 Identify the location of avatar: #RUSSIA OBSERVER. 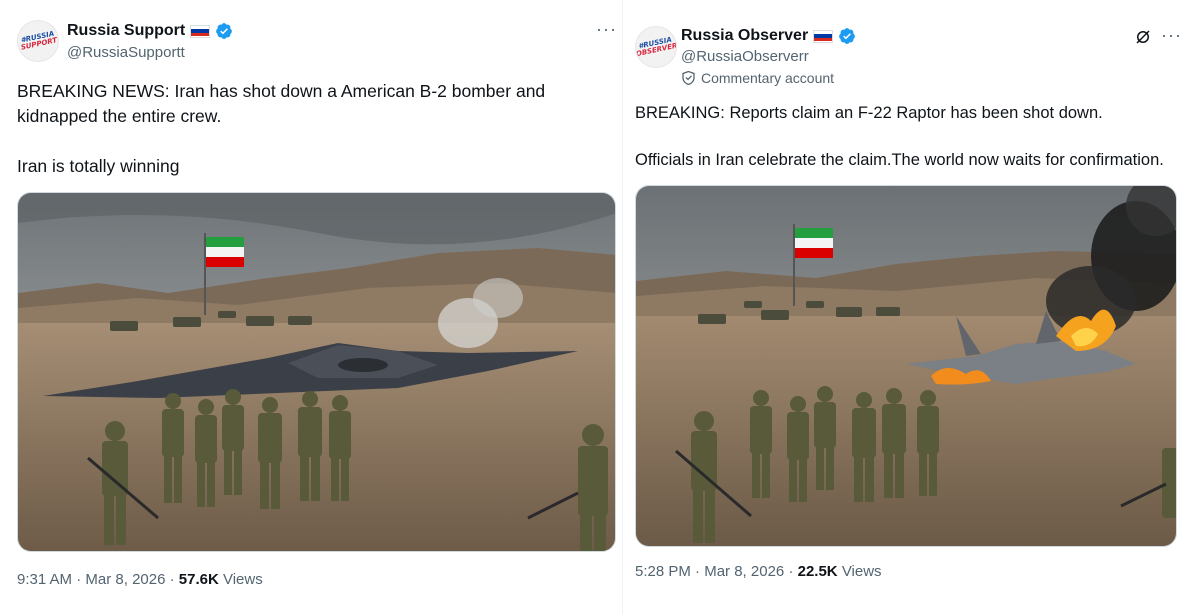
(656, 47).